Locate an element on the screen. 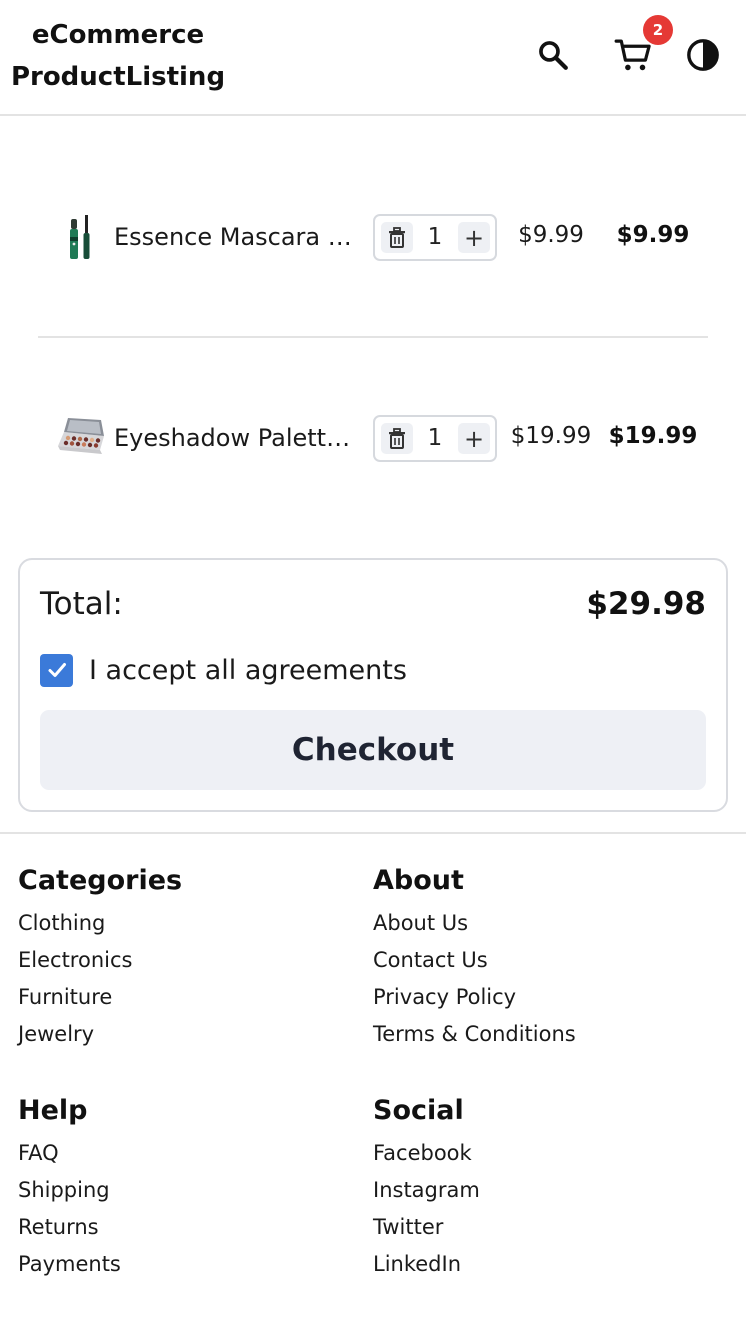 The width and height of the screenshot is (746, 1326). search-icon is located at coordinates (553, 55).